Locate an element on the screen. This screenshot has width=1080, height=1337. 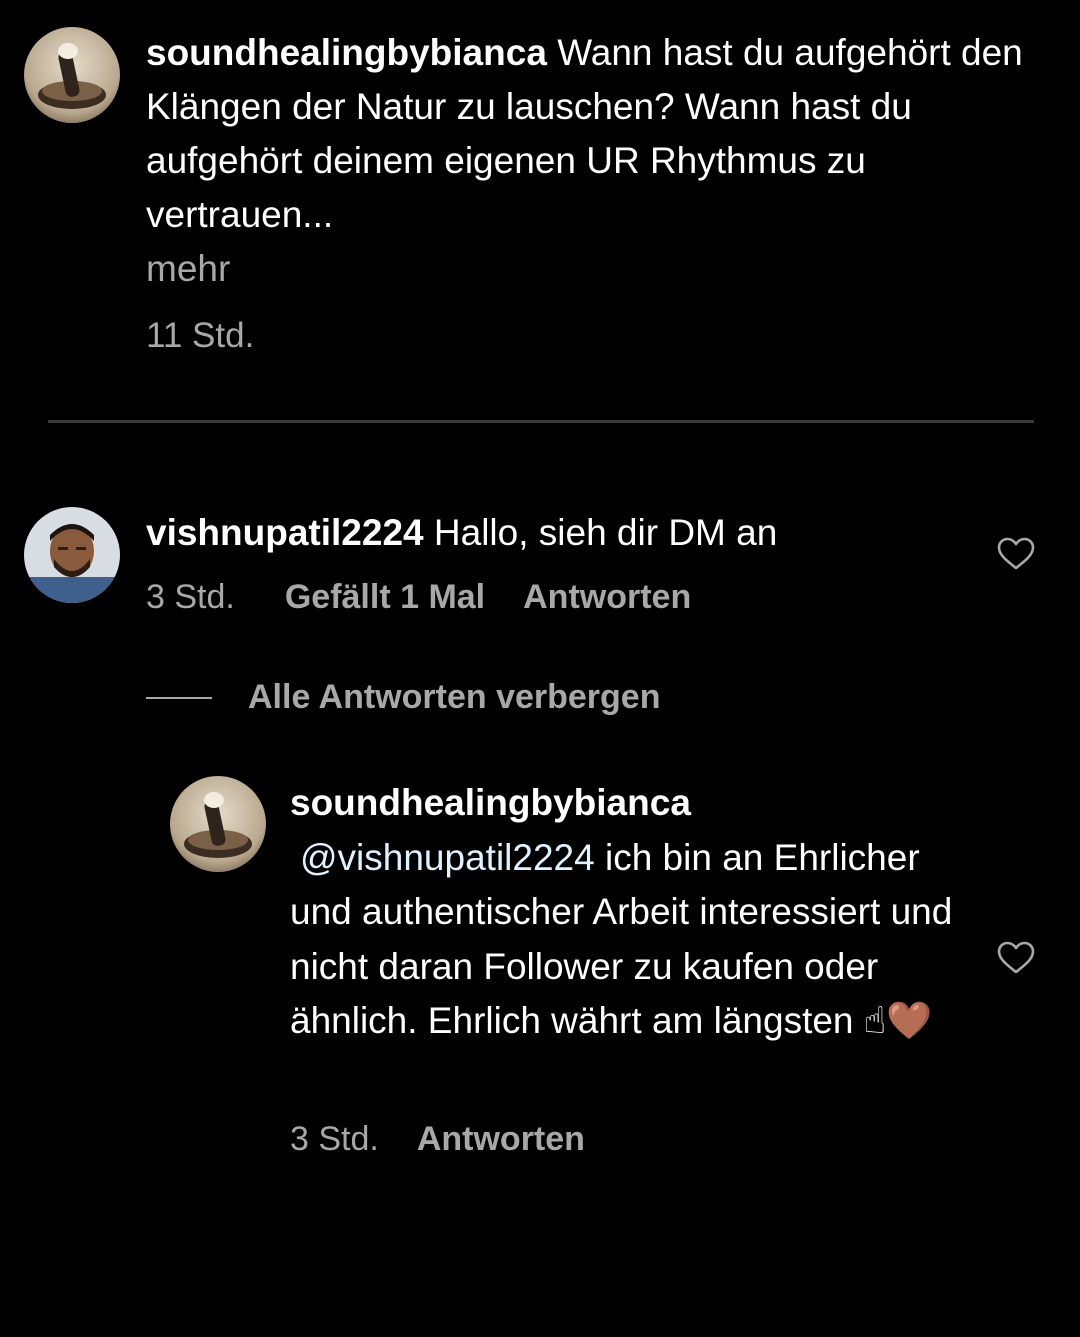
more-link: mehr is located at coordinates (596, 269).